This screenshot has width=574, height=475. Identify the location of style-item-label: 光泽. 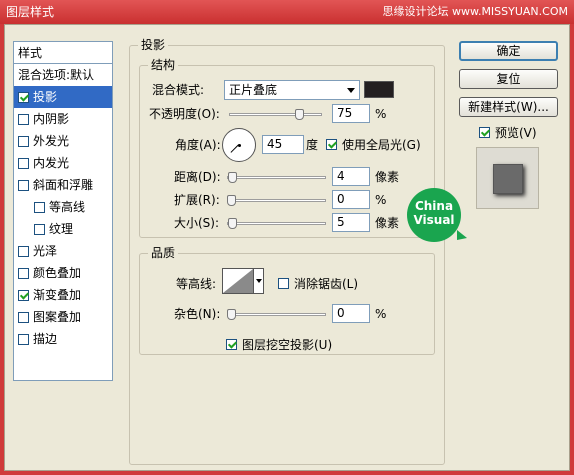
(45, 251).